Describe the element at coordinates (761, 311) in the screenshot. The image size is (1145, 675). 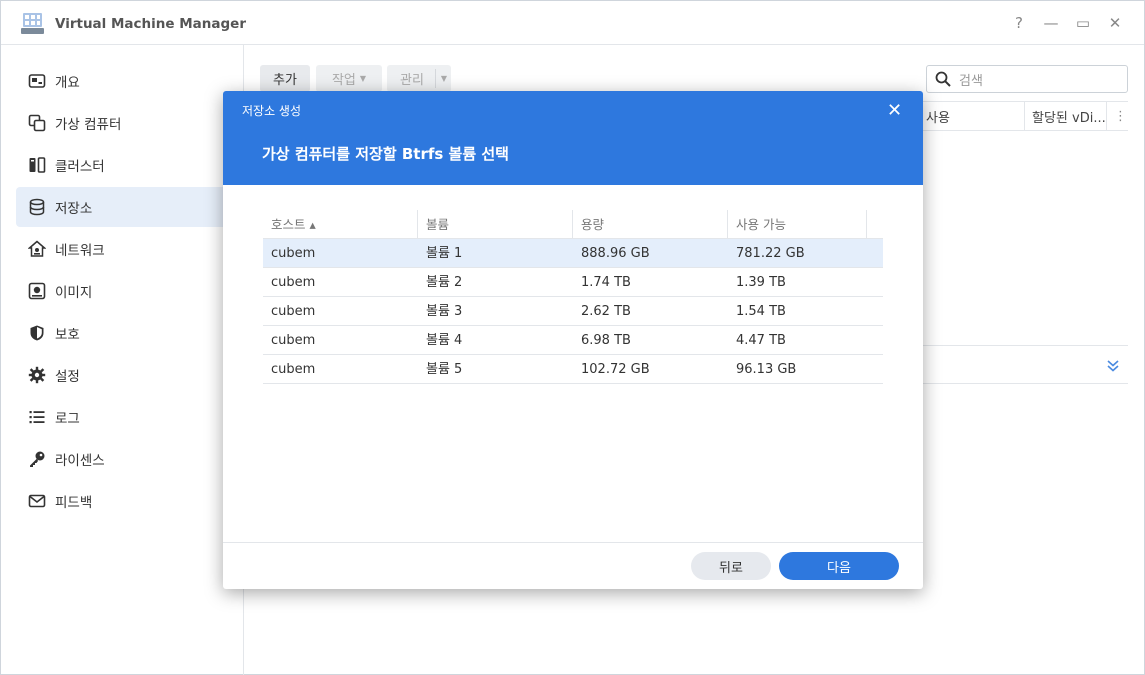
I see `available-cell: 1.54 TB` at that location.